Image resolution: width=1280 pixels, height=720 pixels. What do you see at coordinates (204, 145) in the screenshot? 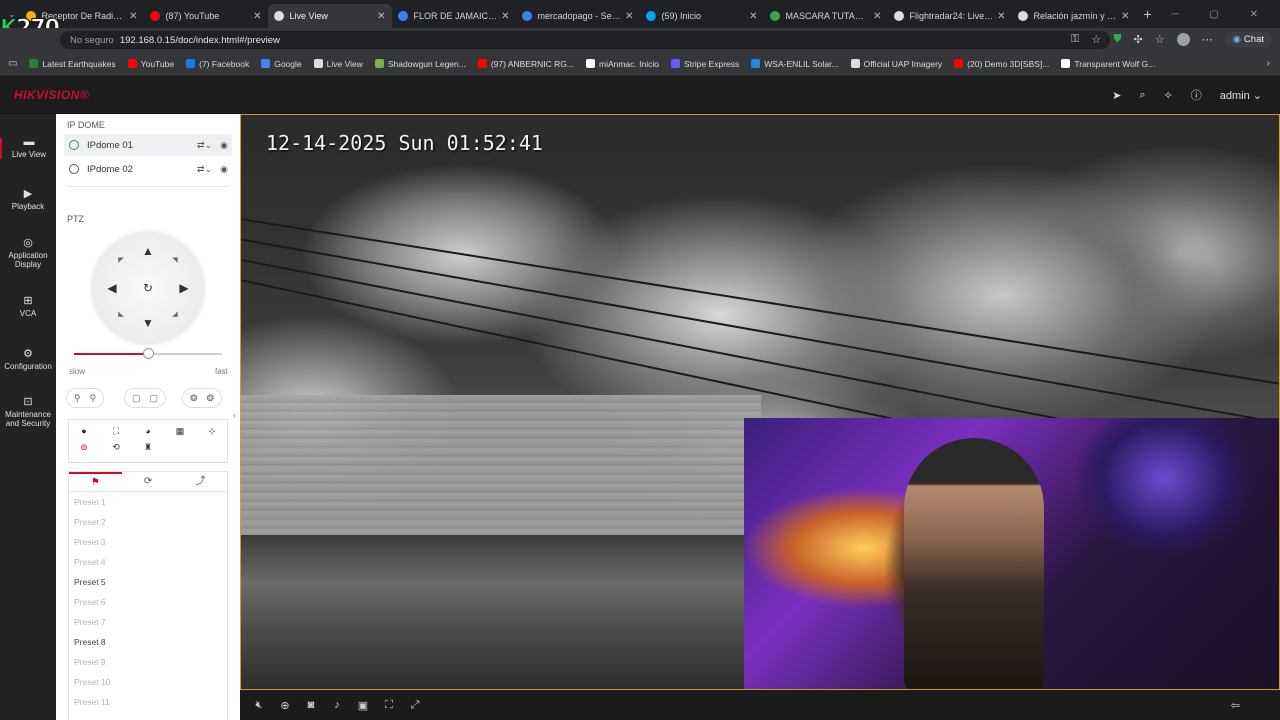
I see `stream-switch-icon: ⇄⌄` at bounding box center [204, 145].